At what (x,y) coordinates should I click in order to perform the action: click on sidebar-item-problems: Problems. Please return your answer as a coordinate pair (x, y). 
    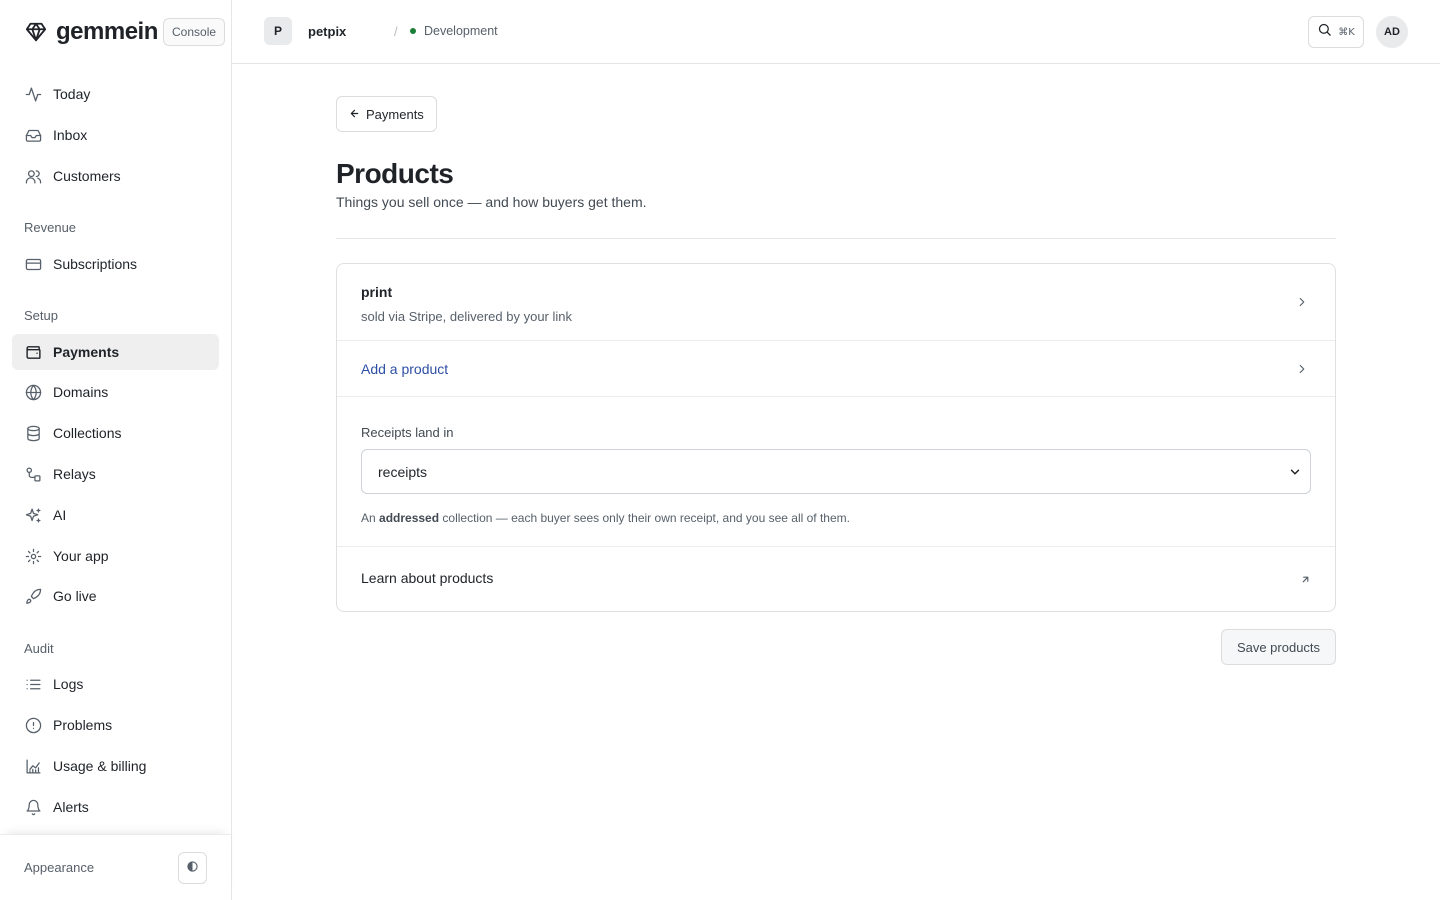
    Looking at the image, I should click on (115, 725).